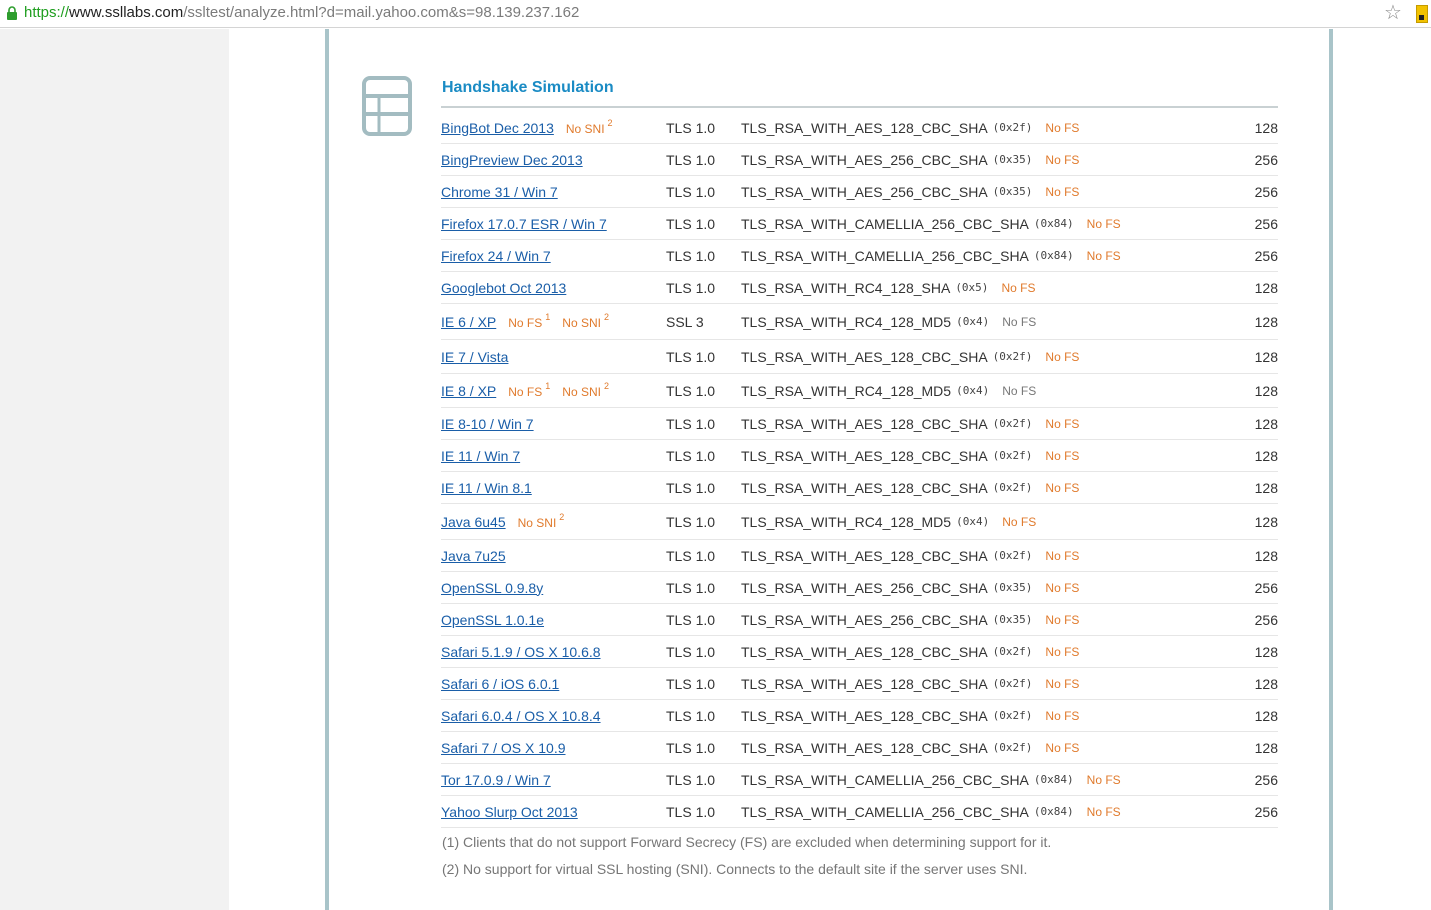 The image size is (1431, 910). I want to click on client-link: BingPreview Dec 2013, so click(512, 160).